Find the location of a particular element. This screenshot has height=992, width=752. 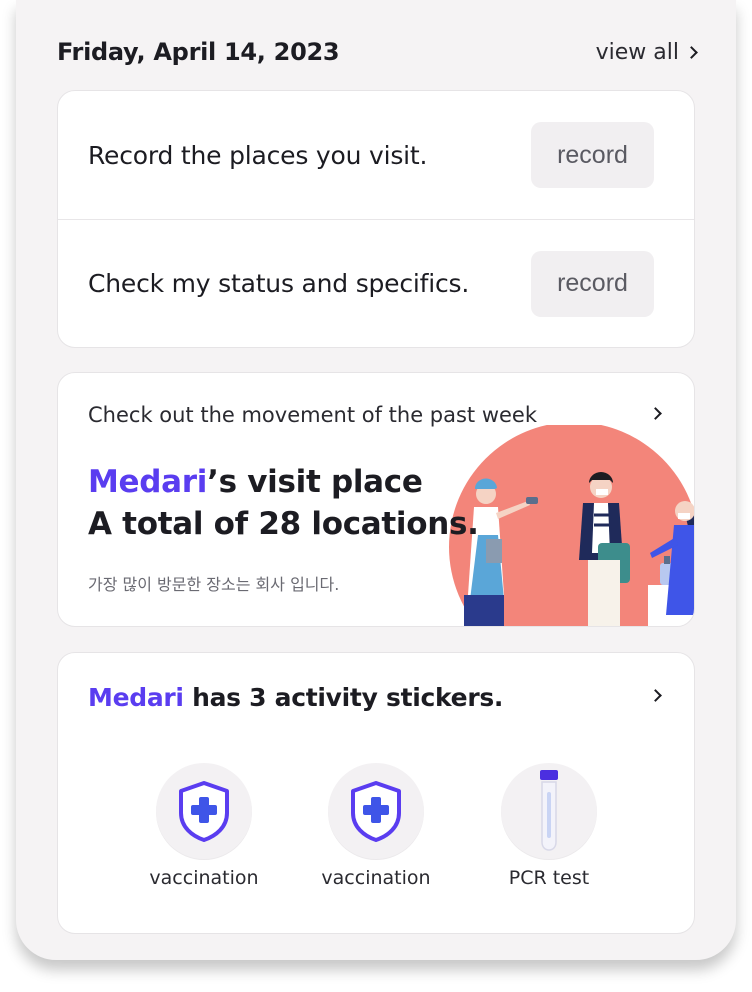

most-visited-note: 가장 많이 방문한 장소는 회사 입니다. is located at coordinates (214, 584).